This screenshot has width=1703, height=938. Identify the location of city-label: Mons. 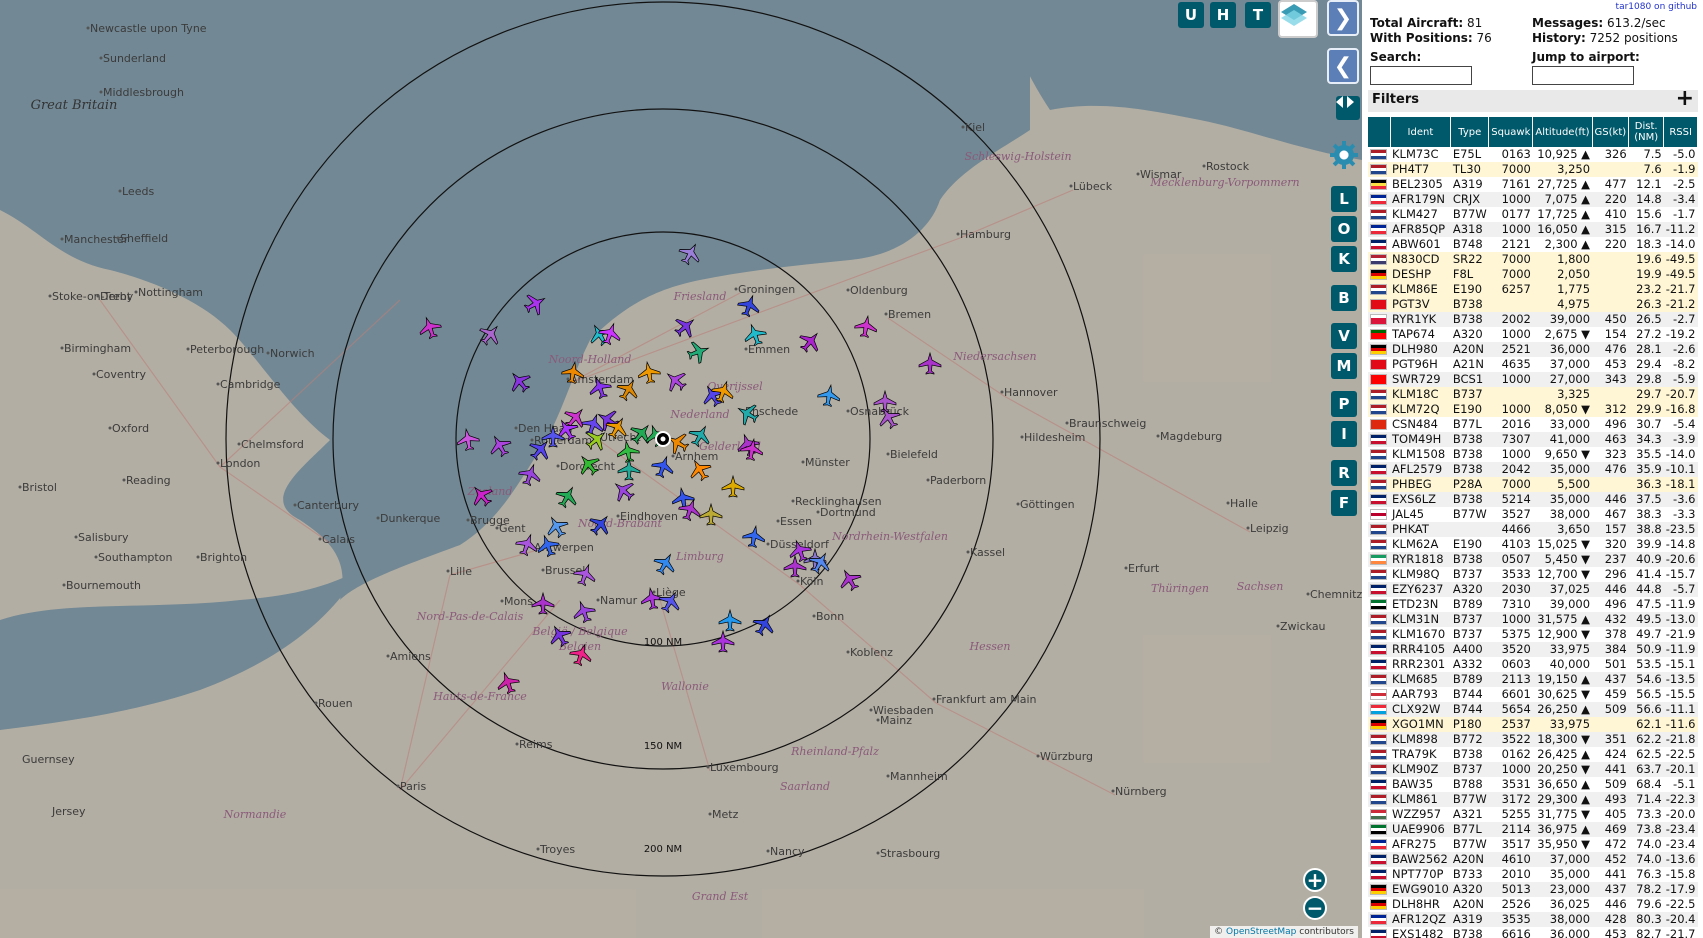
(518, 601).